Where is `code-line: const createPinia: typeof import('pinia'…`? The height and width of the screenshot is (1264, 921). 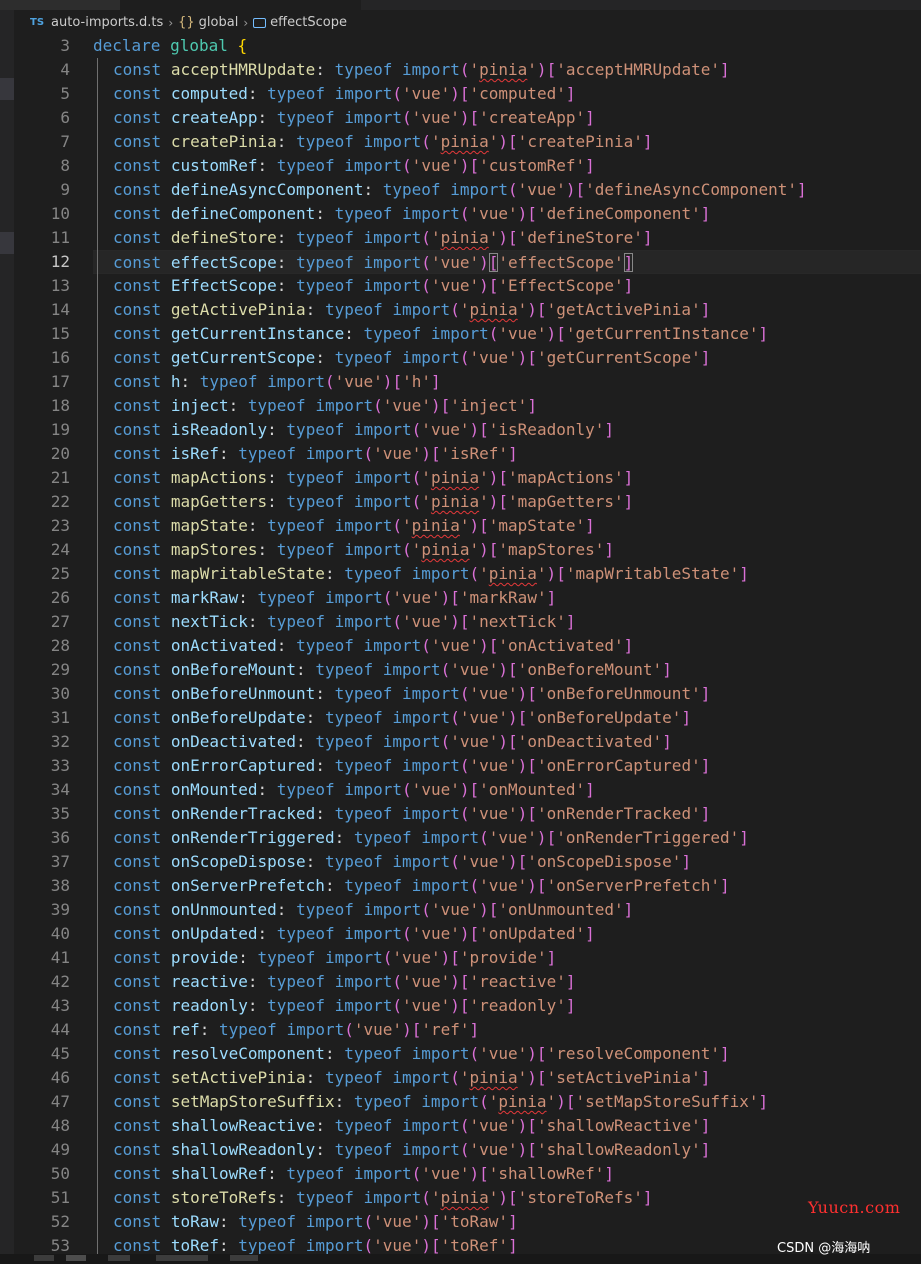
code-line: const createPinia: typeof import('pinia'… is located at coordinates (507, 142).